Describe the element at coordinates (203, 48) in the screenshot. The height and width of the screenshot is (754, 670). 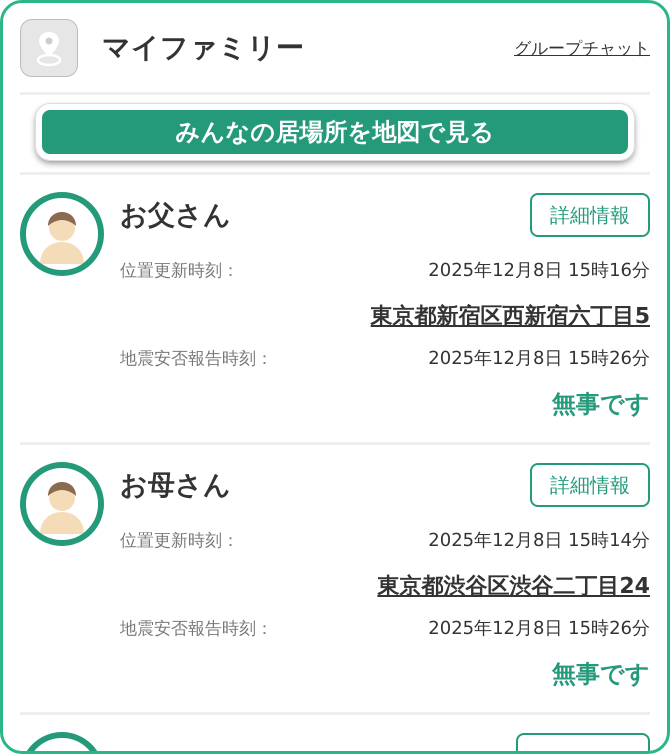
I see `page-title: マイファミリー` at that location.